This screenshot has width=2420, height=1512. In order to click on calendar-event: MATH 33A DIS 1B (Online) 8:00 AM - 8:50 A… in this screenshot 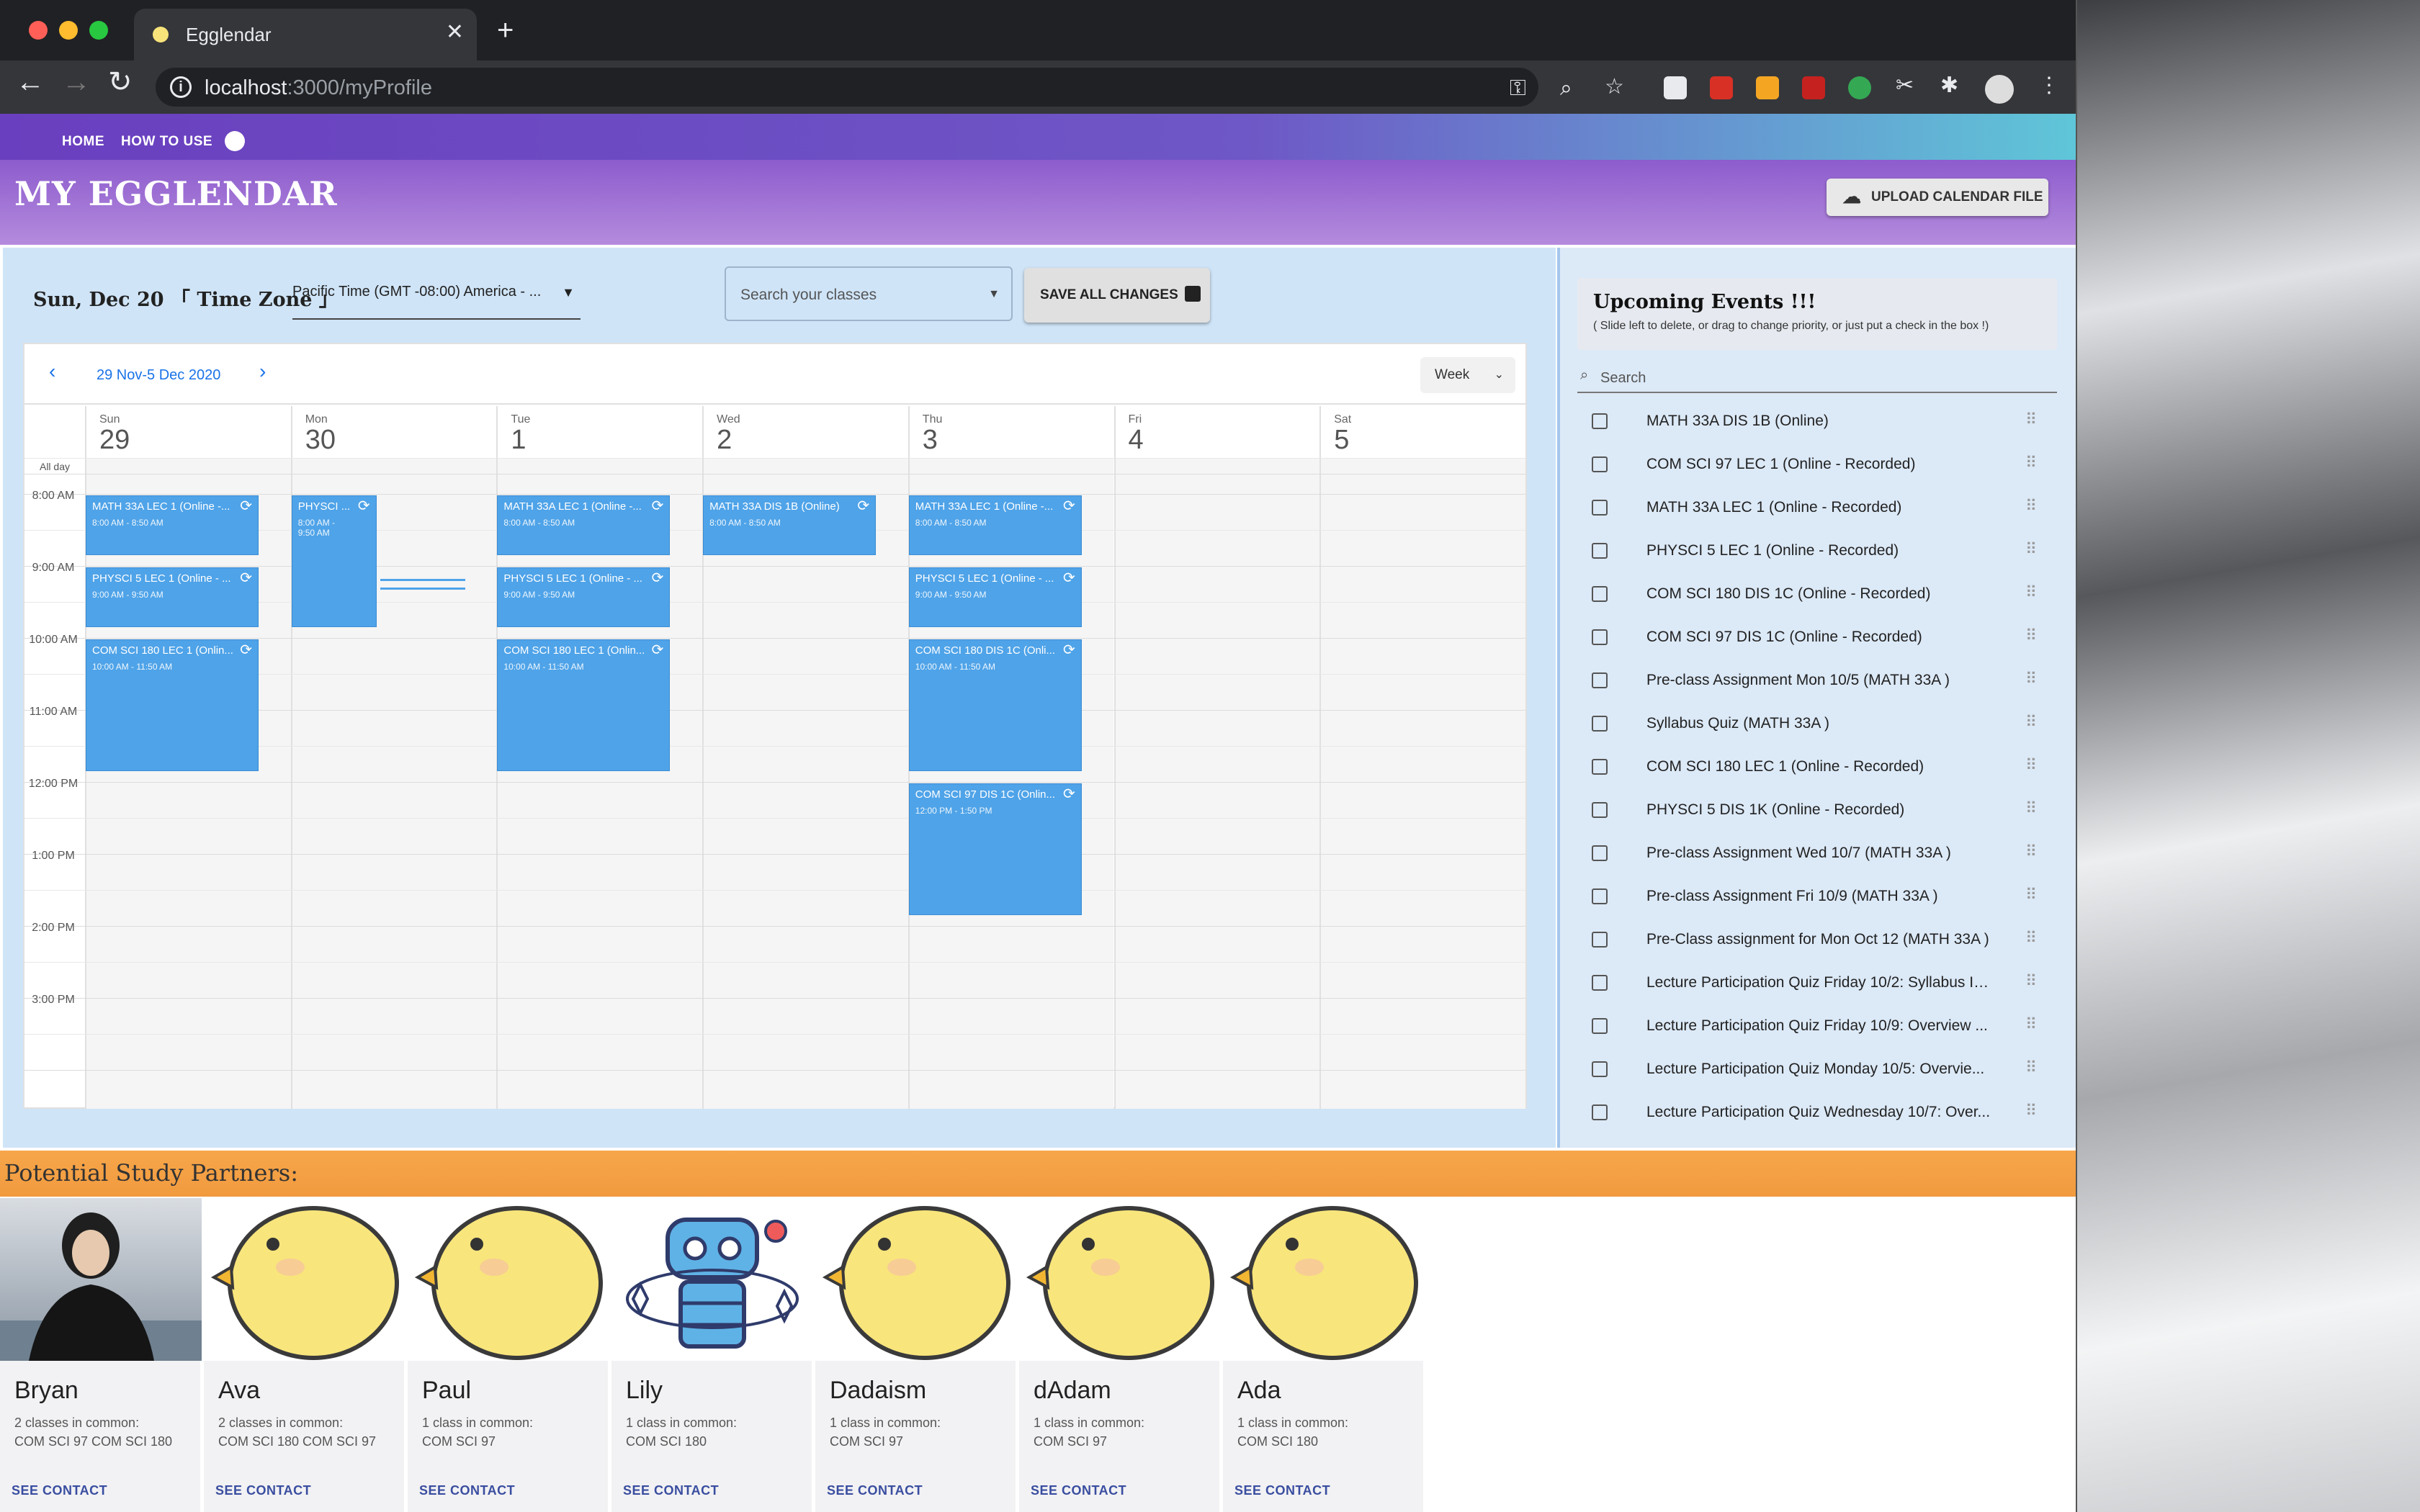, I will do `click(790, 525)`.